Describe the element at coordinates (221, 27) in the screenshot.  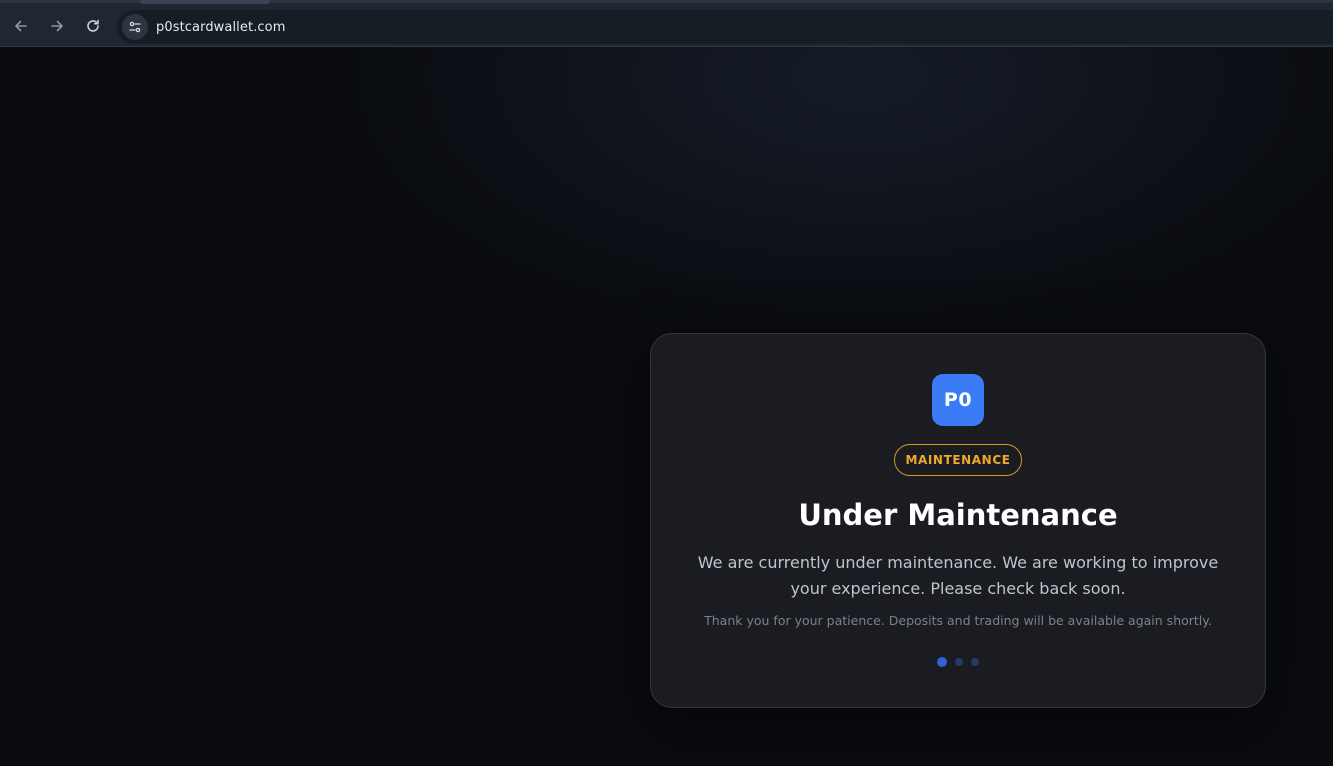
I see `url-text: p0stcardwallet.com` at that location.